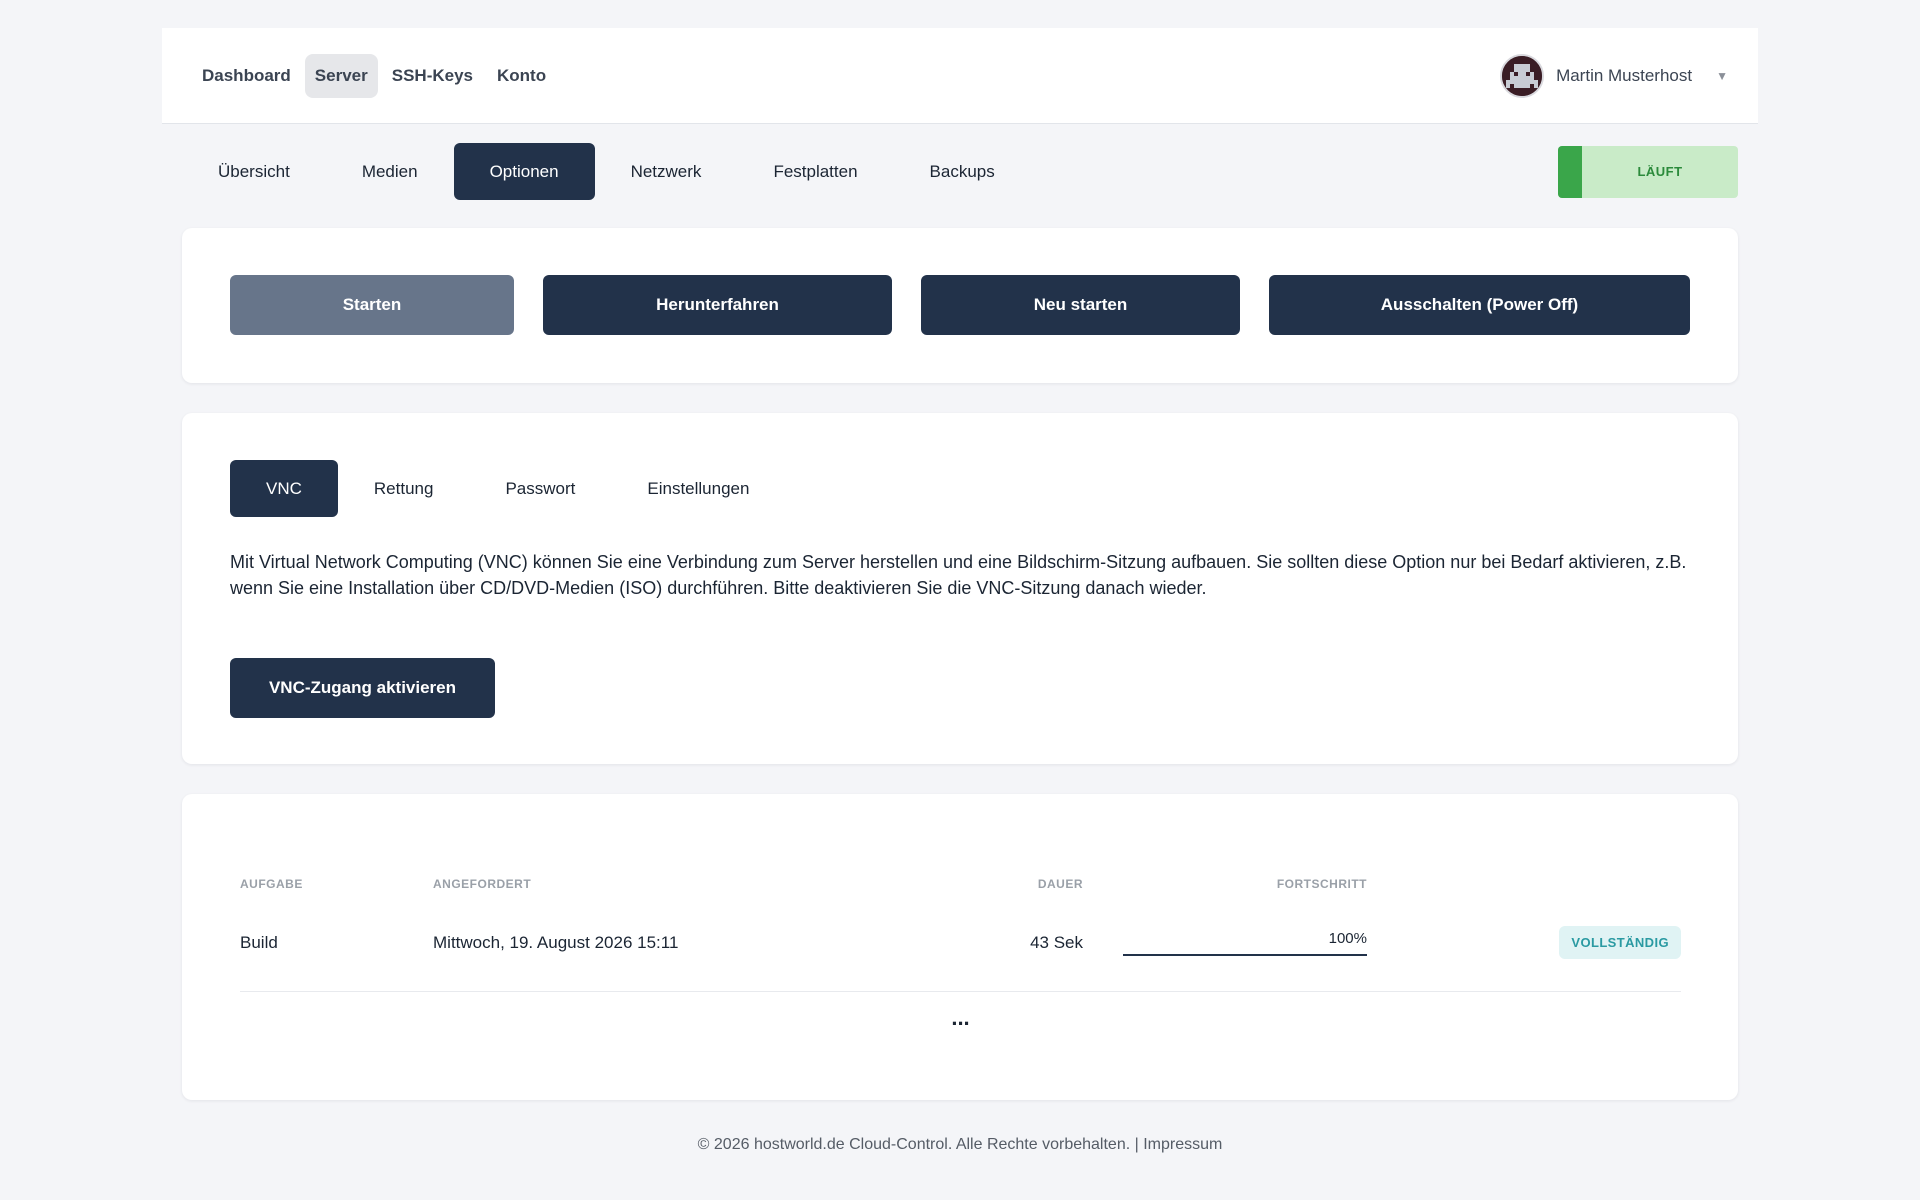  What do you see at coordinates (1522, 75) in the screenshot?
I see `avatar-pixel-icon` at bounding box center [1522, 75].